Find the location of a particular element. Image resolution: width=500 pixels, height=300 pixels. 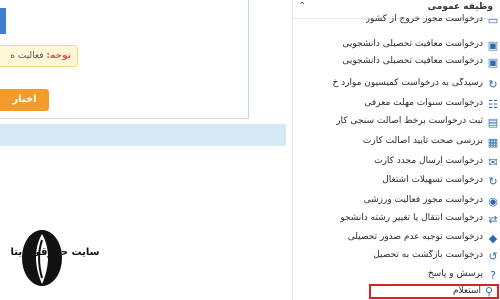

sidebar-item-deferral-years: ☷ درخواست سنوات مهلت معرفی is located at coordinates (396, 105).